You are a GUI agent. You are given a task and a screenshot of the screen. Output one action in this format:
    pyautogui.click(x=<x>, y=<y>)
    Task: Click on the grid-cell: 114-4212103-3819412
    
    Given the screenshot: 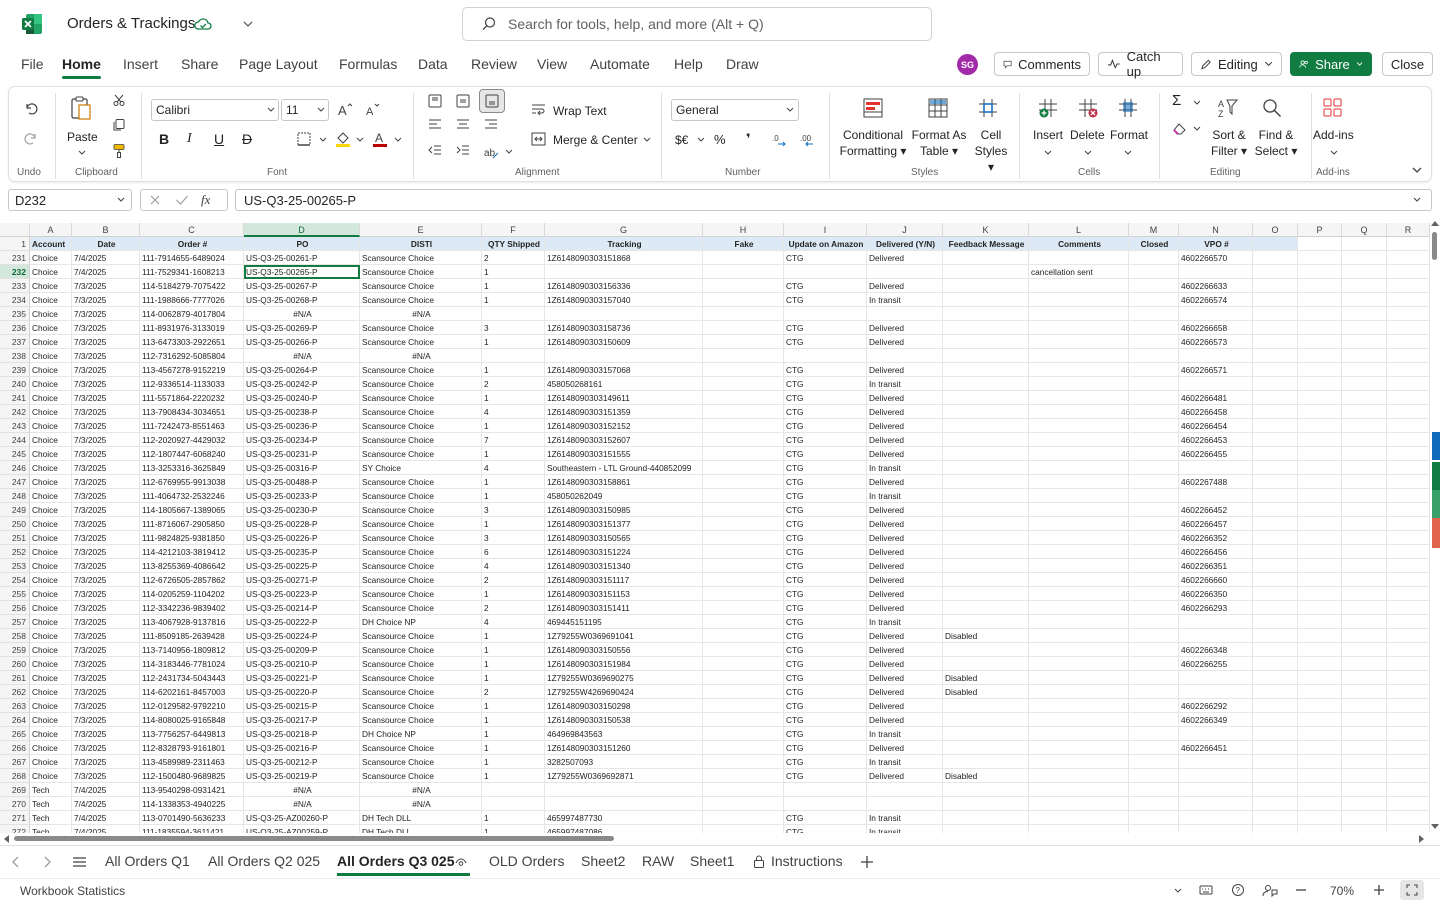 What is the action you would take?
    pyautogui.click(x=192, y=552)
    